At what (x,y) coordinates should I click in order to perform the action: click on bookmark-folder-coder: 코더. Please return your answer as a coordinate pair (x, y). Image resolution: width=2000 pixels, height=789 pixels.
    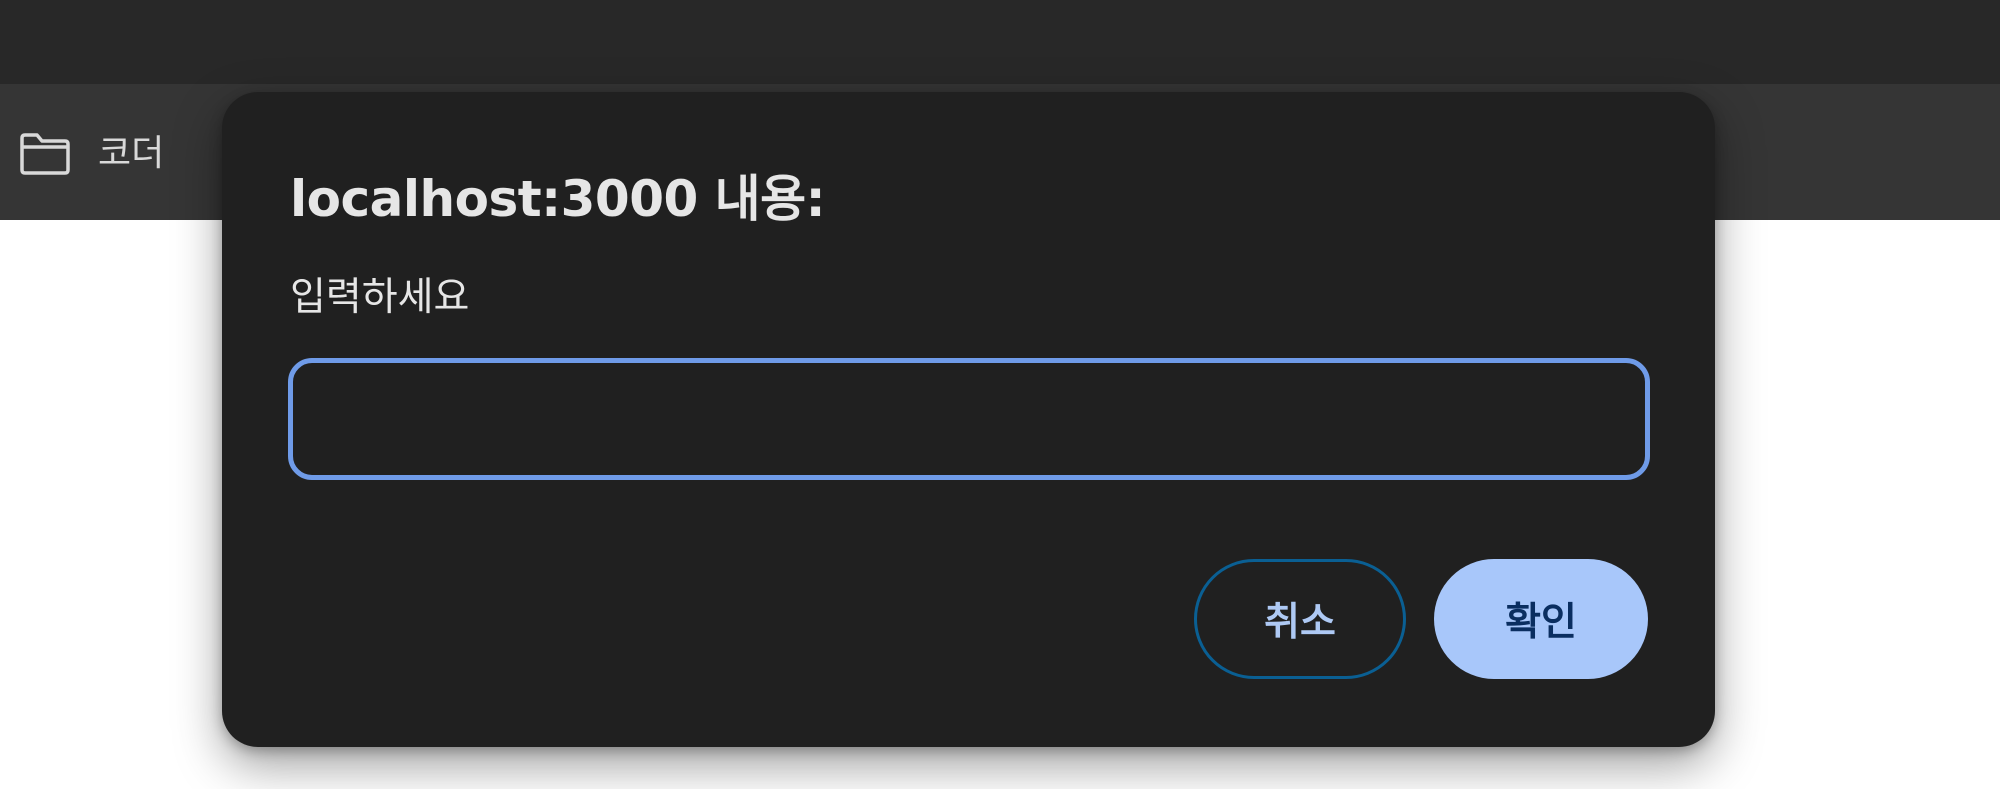
    Looking at the image, I should click on (91, 154).